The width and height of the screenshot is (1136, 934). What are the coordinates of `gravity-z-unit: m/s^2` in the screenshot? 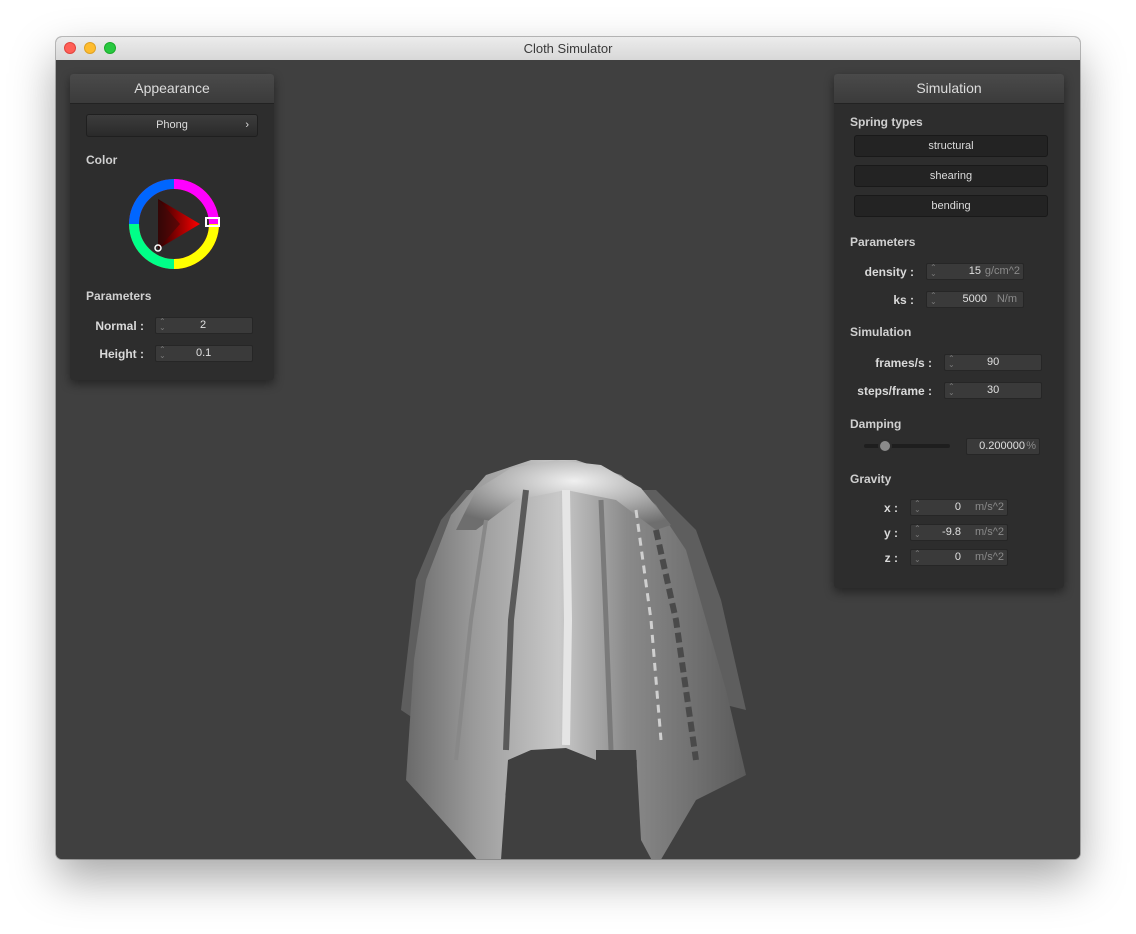 It's located at (989, 557).